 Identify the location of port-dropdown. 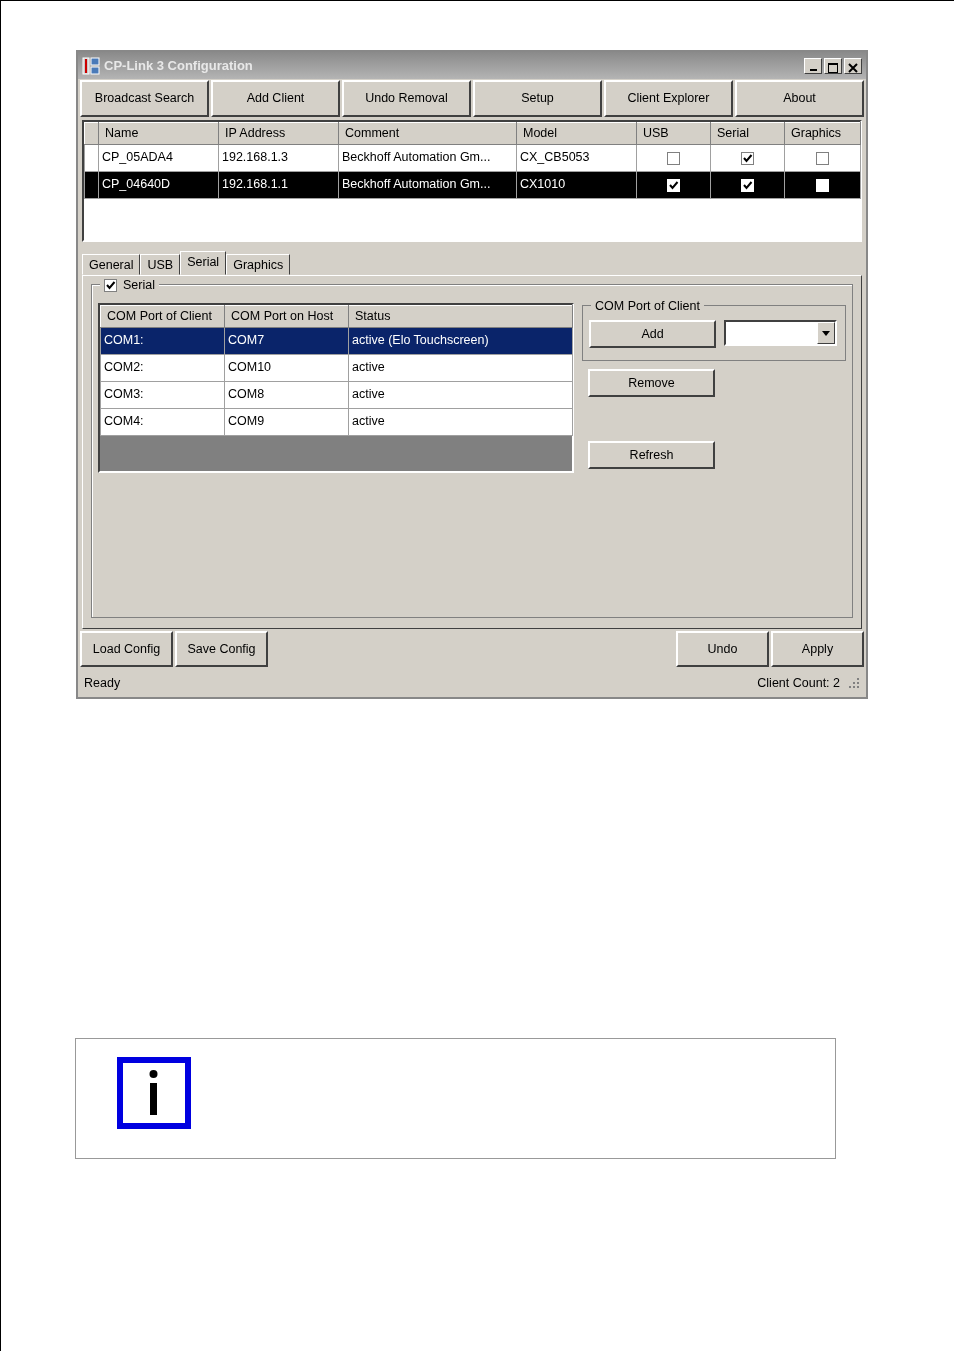
(780, 333).